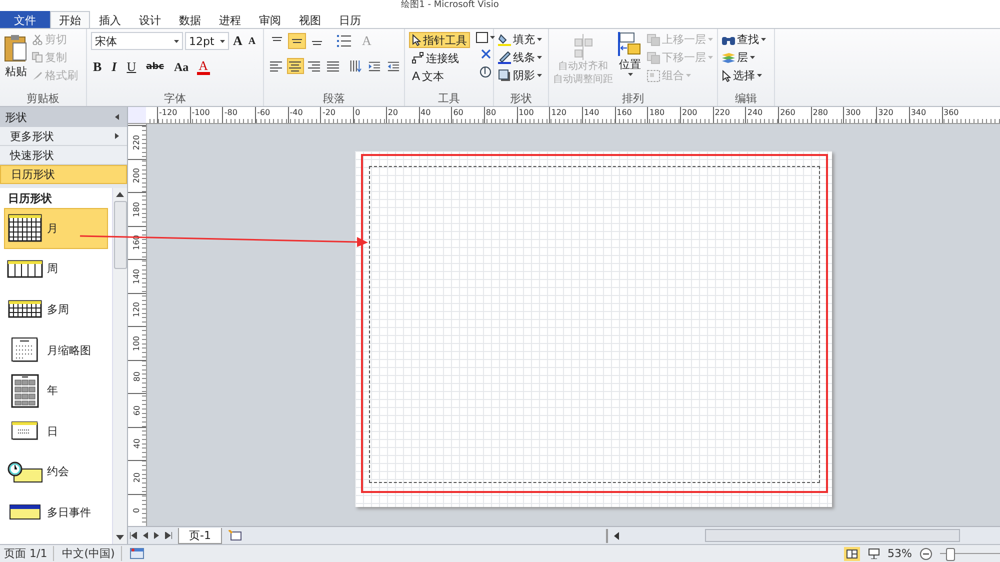  Describe the element at coordinates (521, 98) in the screenshot. I see `group-label: 形状` at that location.